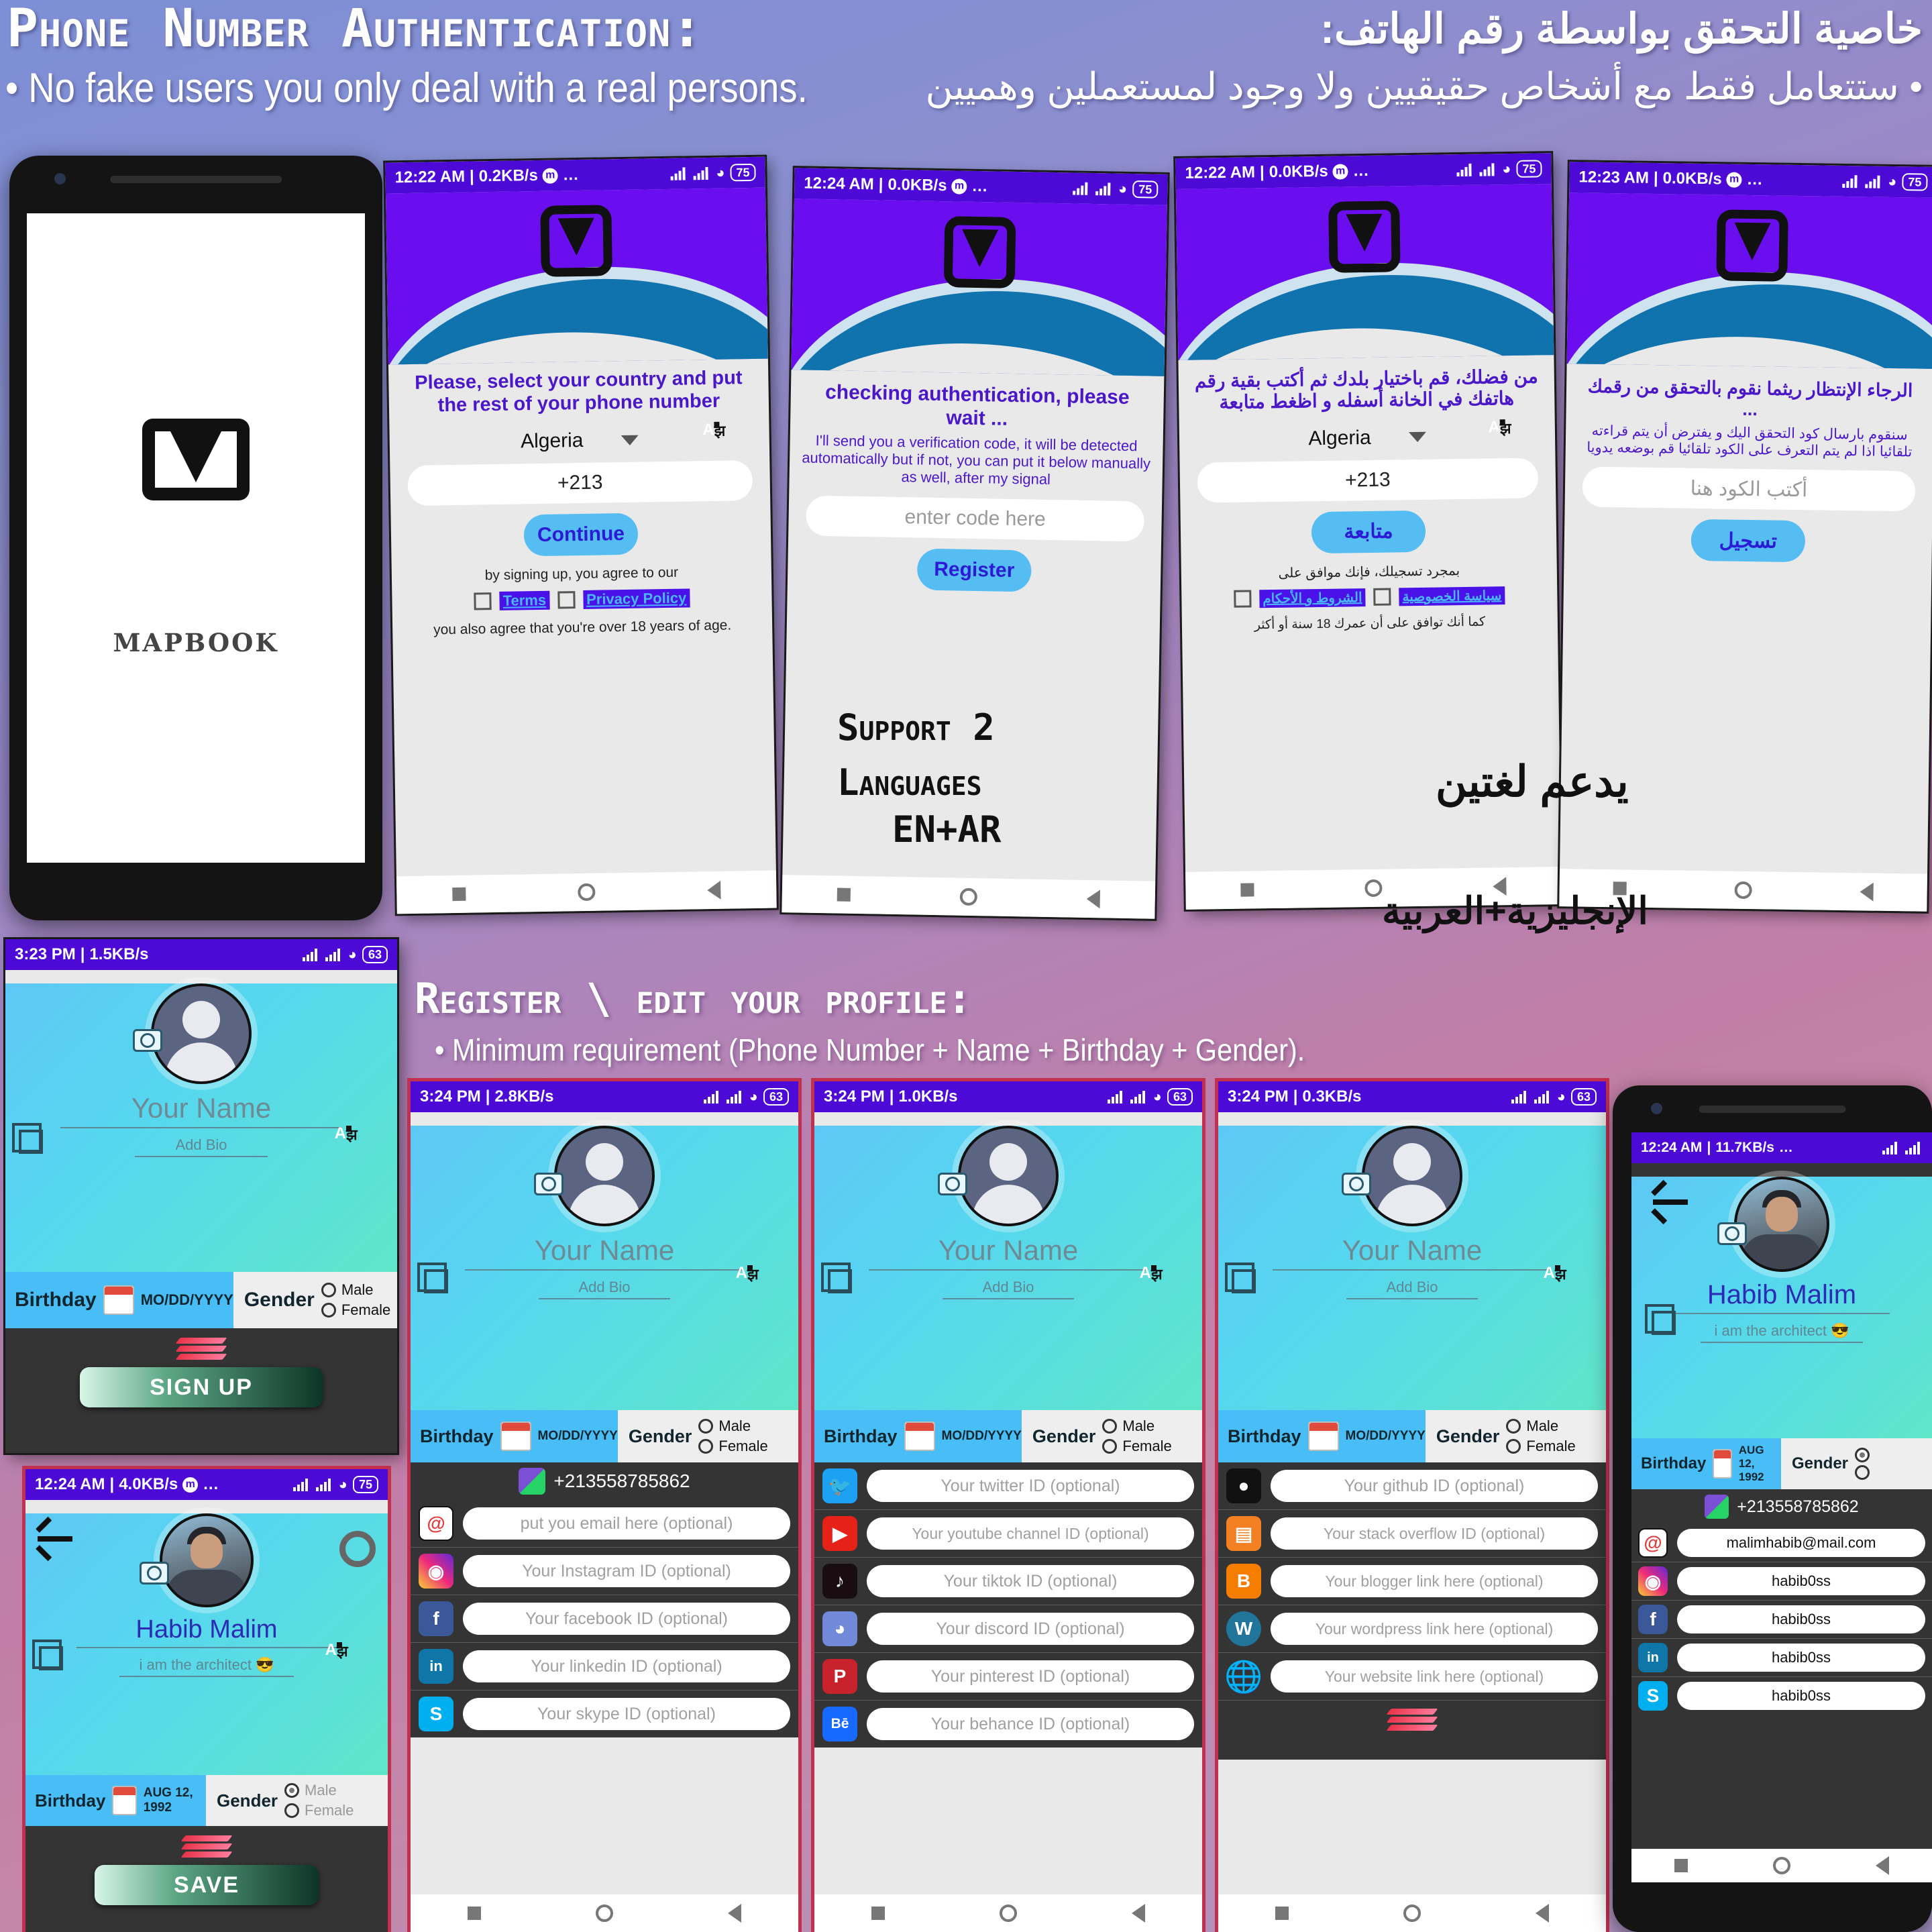  Describe the element at coordinates (1801, 1658) in the screenshot. I see `linkedin-input: habib0ss` at that location.